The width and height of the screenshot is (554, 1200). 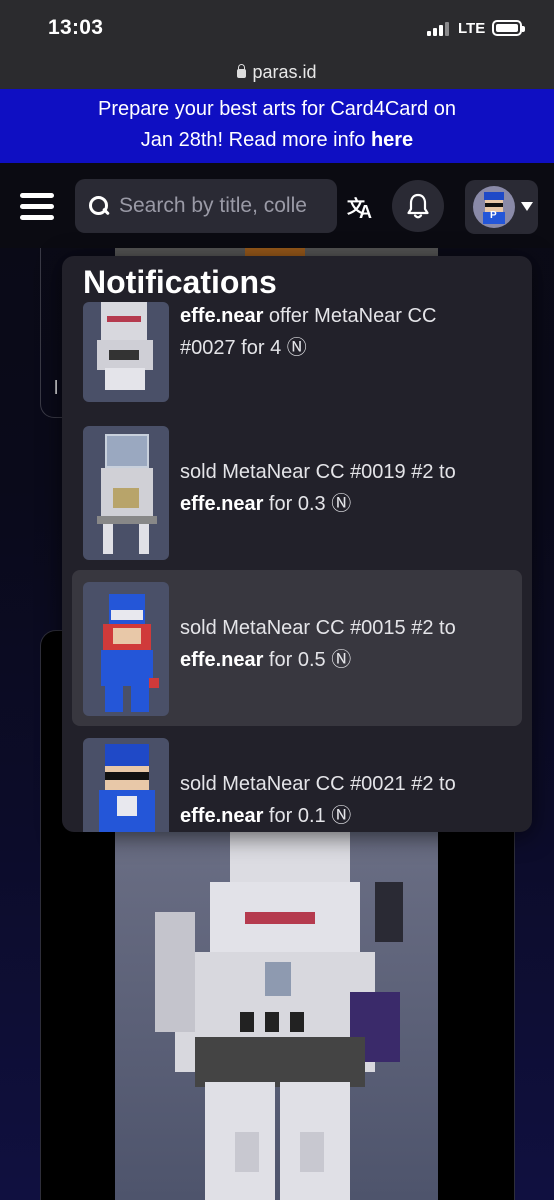 I want to click on notification-detail: #0027 for 4 Ⓝ, so click(x=243, y=348).